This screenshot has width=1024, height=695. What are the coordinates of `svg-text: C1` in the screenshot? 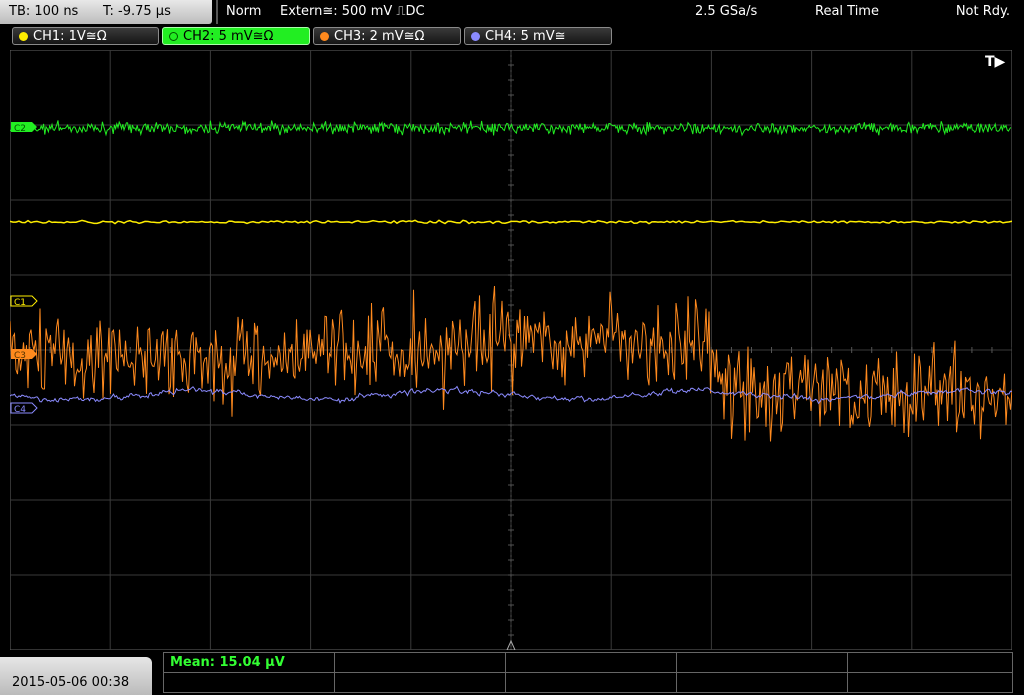 It's located at (20, 303).